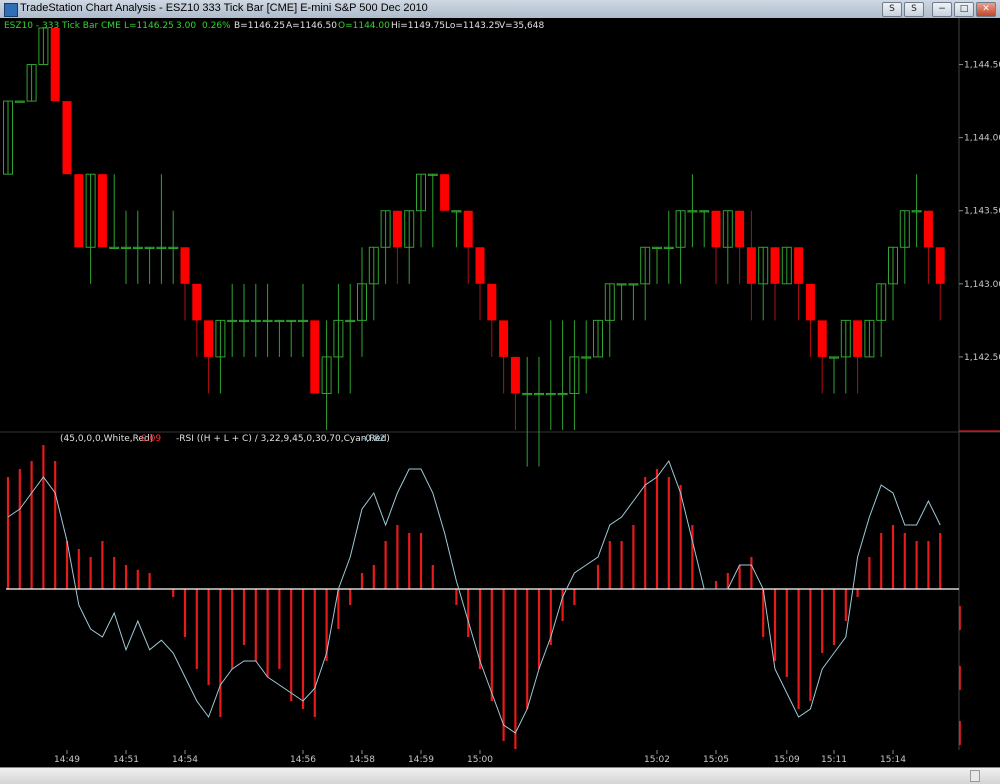 The height and width of the screenshot is (784, 1000). Describe the element at coordinates (893, 760) in the screenshot. I see `time-label: 15:14` at that location.